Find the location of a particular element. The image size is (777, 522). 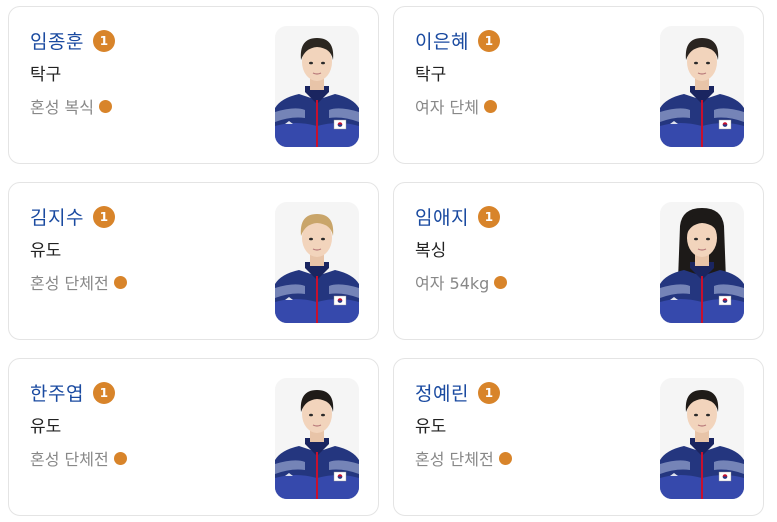

name-row: 임애지 1 is located at coordinates (457, 216).